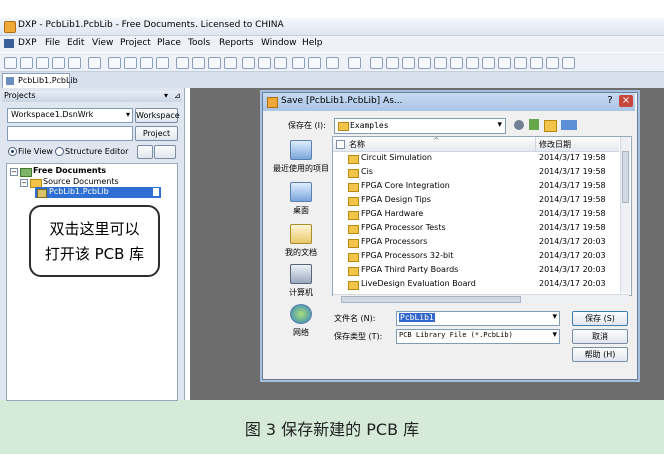  What do you see at coordinates (354, 63) in the screenshot?
I see `filter-icon` at bounding box center [354, 63].